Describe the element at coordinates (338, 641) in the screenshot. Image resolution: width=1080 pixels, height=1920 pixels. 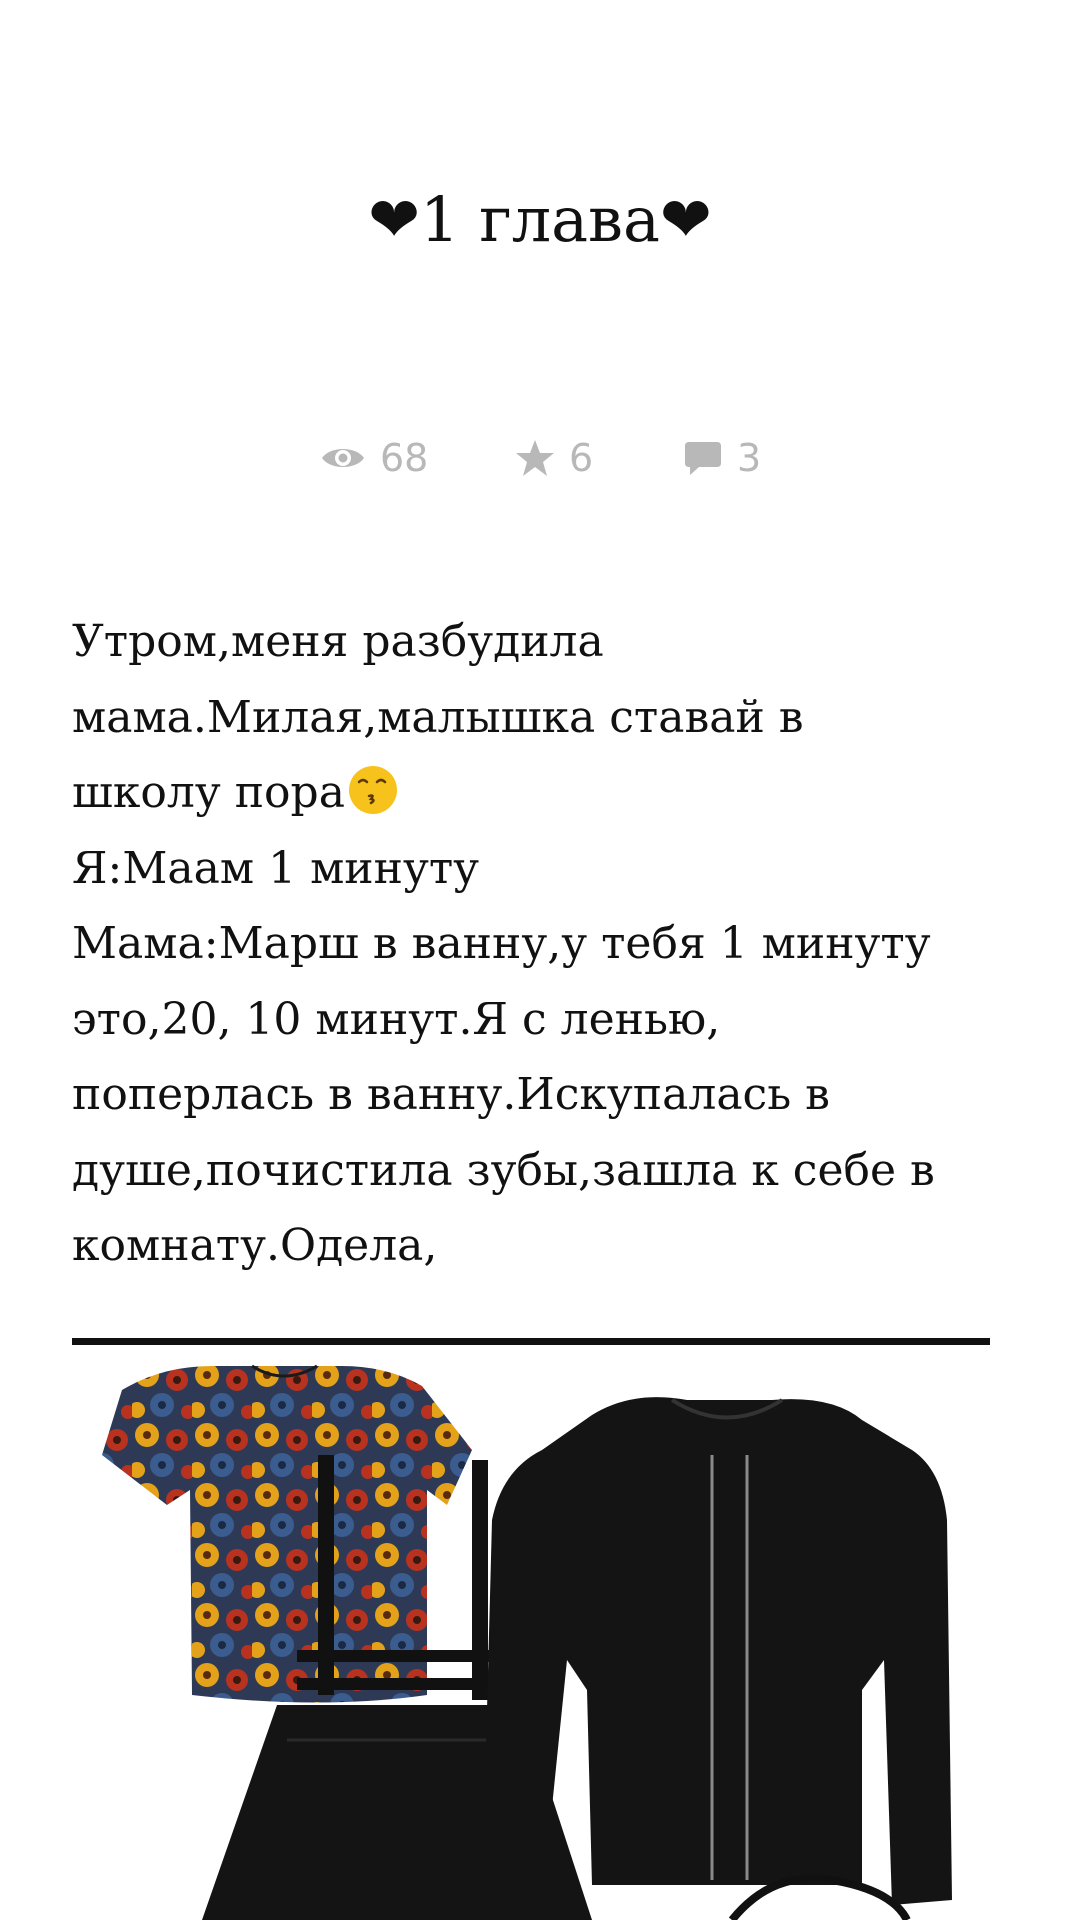
I see `story-line: Утром,меня разбудила` at that location.